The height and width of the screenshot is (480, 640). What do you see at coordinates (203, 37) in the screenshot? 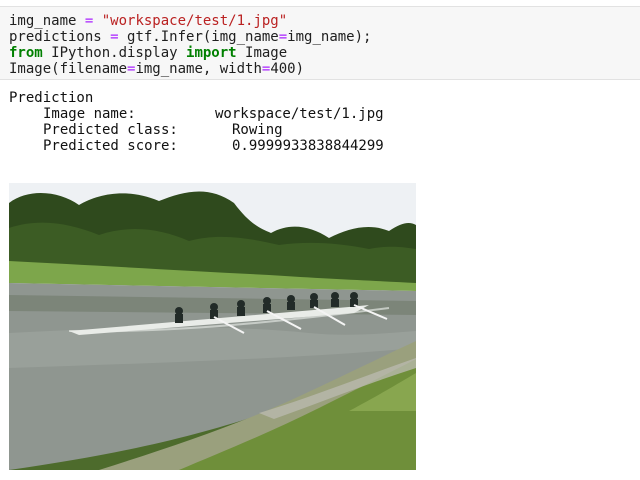
I see `code-token-call: gtf.Infer(img_name` at bounding box center [203, 37].